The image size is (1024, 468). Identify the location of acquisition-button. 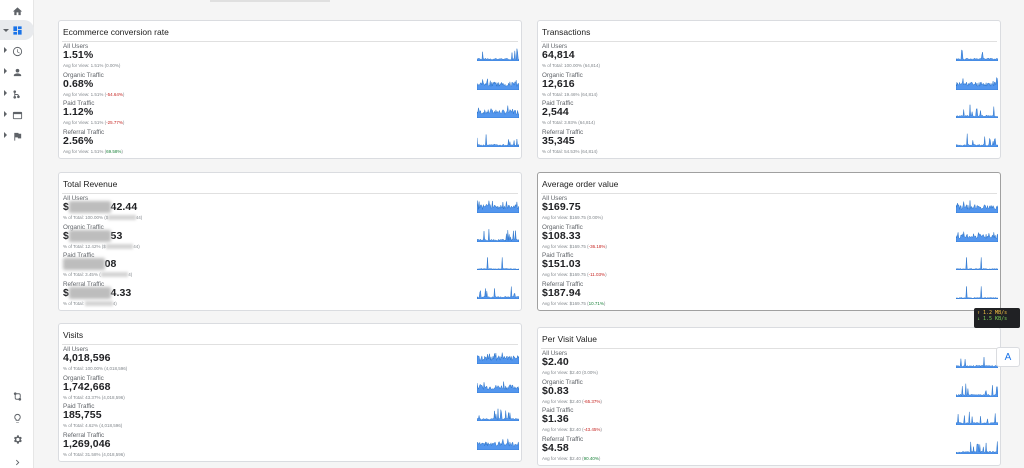
(17, 94).